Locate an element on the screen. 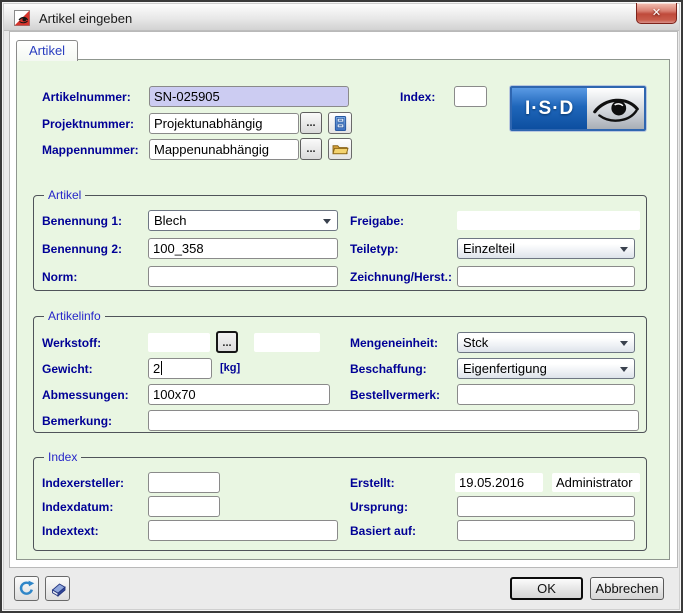  close-button: ✕ is located at coordinates (656, 13).